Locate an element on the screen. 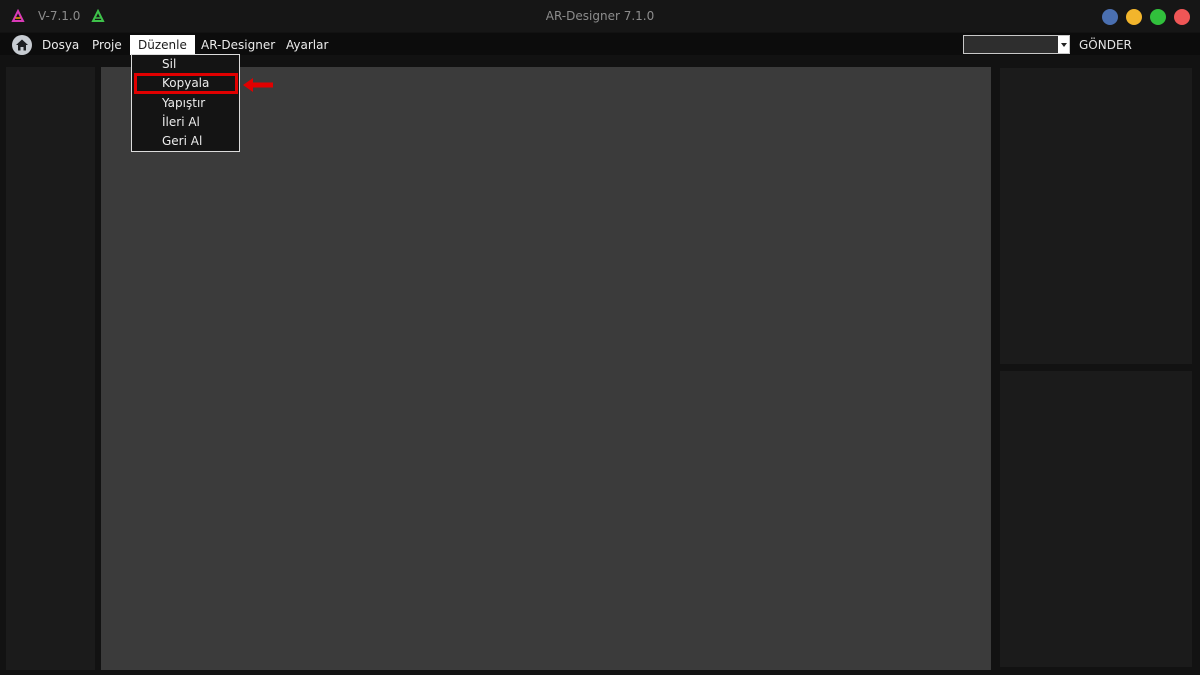 The image size is (1200, 675). menu-item-sil: Sil is located at coordinates (169, 64).